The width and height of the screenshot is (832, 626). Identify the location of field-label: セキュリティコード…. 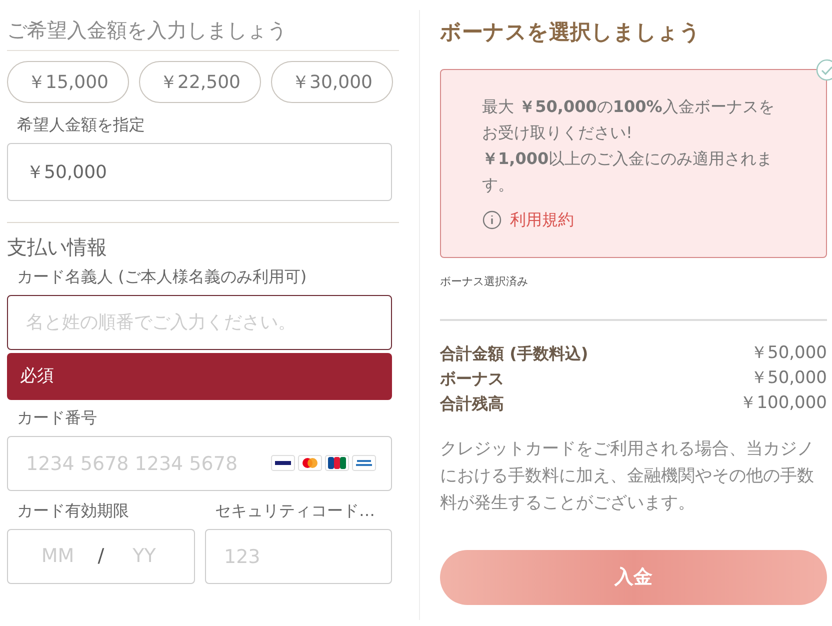
(294, 511).